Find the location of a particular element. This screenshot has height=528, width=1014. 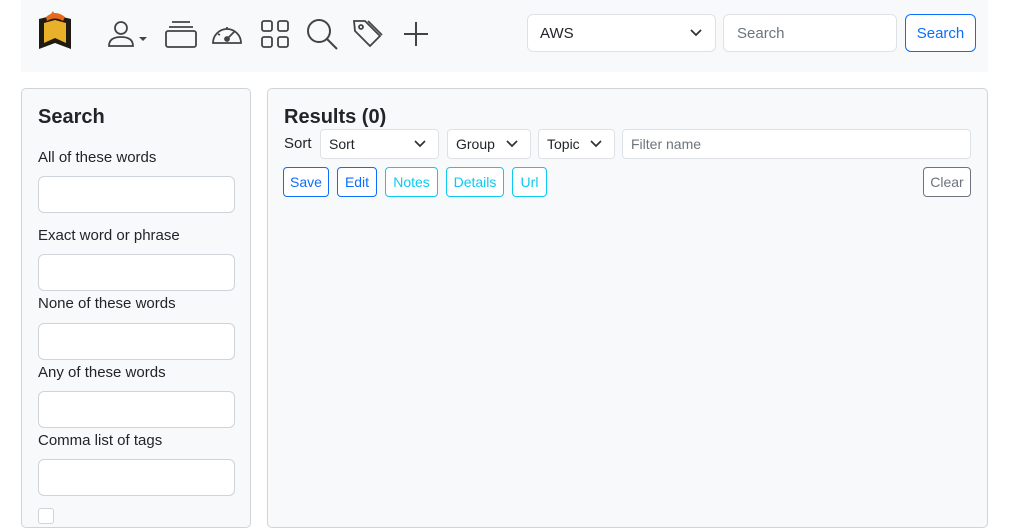

collections-icon is located at coordinates (181, 34).